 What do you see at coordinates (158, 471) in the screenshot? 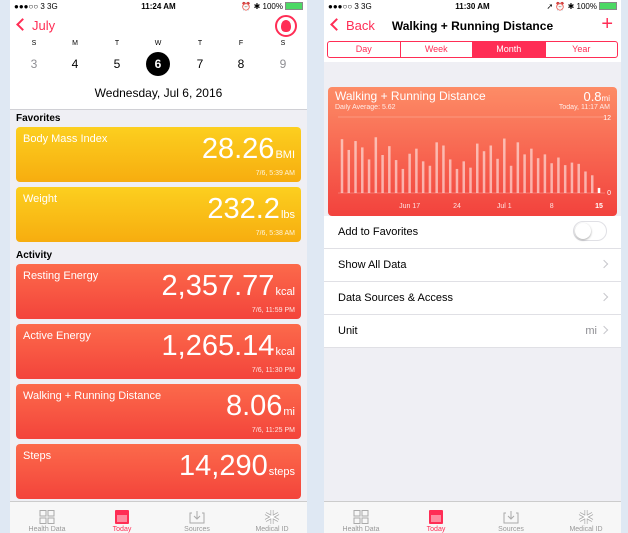
I see `metric-card: Steps 14,290steps` at bounding box center [158, 471].